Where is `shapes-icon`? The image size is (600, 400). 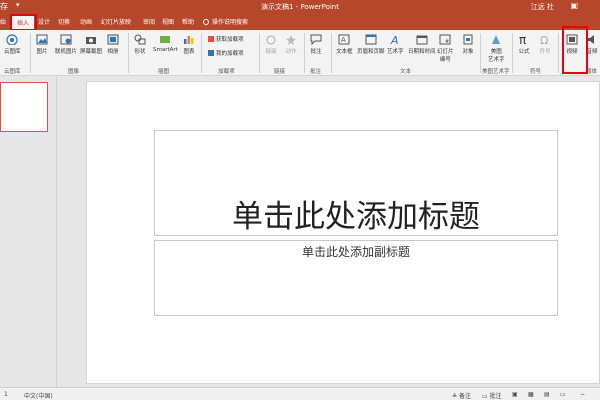
shapes-icon is located at coordinates (140, 39).